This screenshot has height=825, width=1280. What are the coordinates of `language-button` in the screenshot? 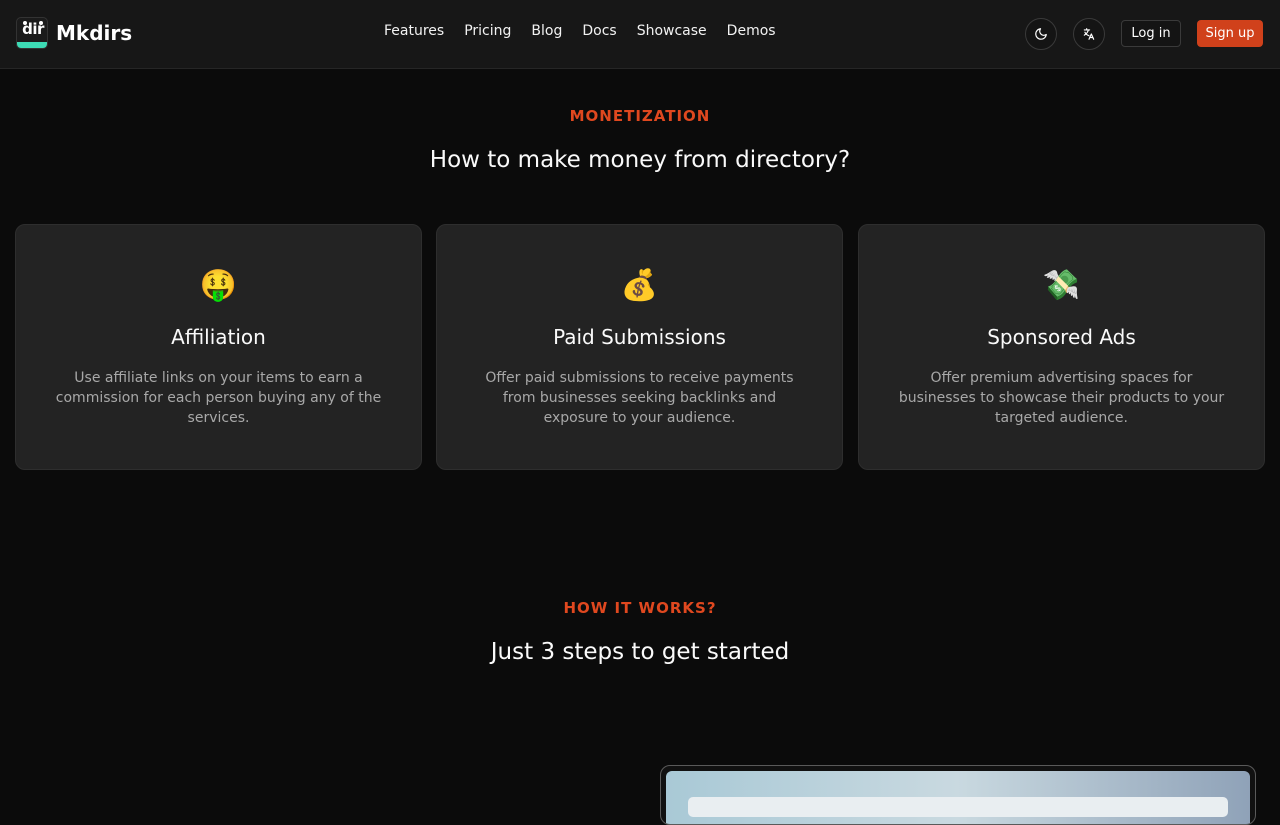 It's located at (1089, 34).